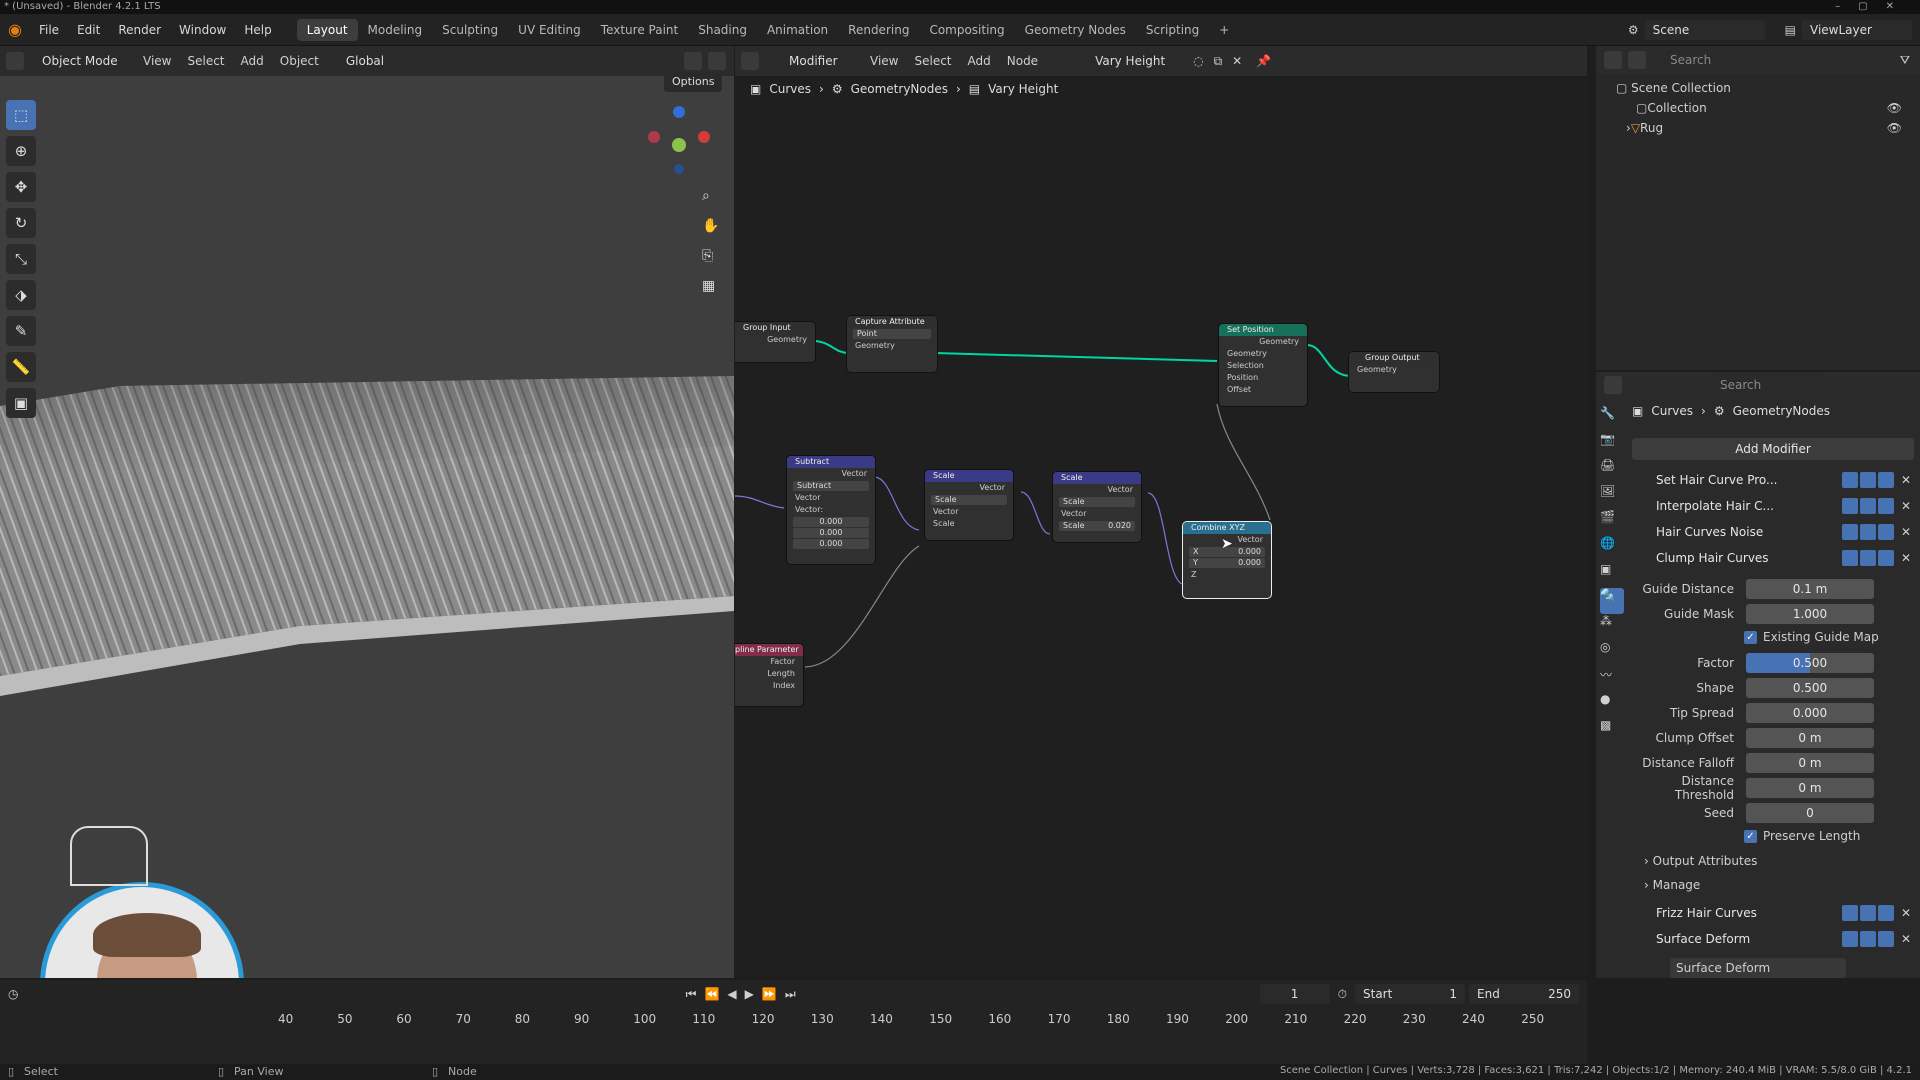  I want to click on camera-icon: ⎘, so click(707, 256).